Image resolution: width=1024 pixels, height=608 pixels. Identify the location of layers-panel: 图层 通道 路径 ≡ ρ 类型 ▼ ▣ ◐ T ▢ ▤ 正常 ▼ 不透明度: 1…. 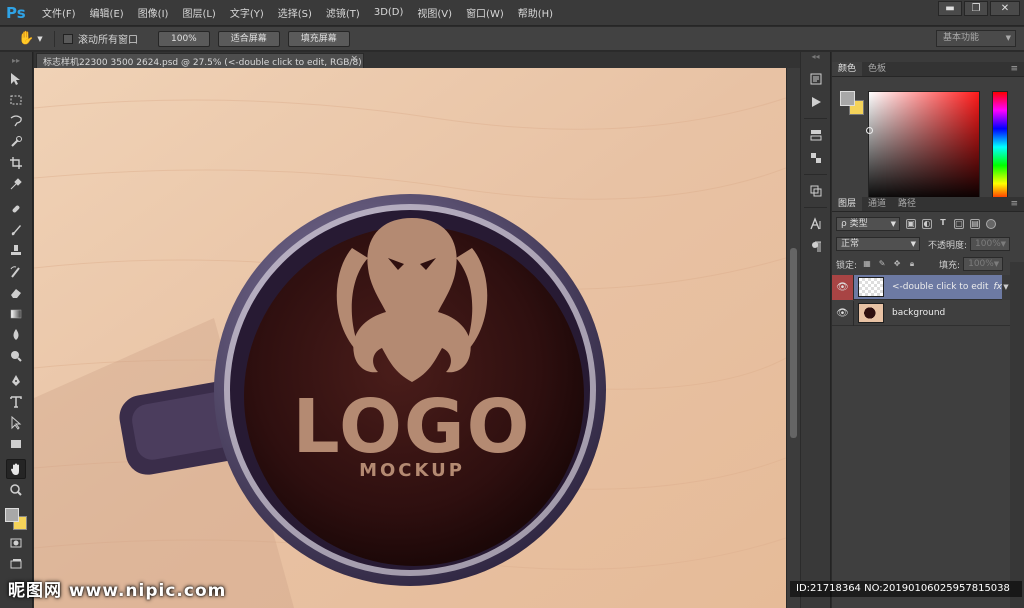
(928, 402).